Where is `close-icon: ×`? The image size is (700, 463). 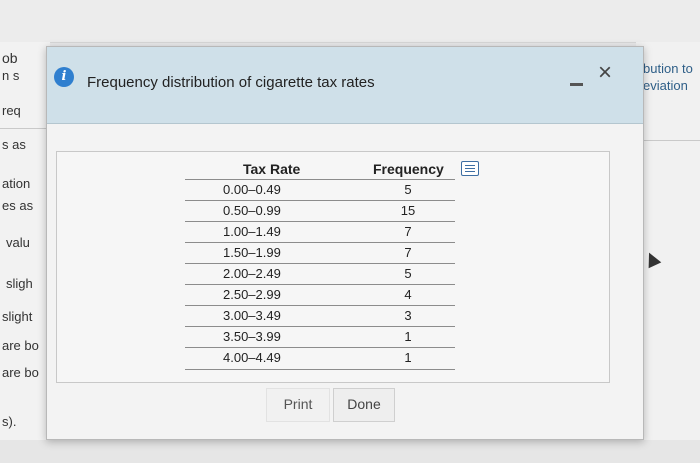
close-icon: × is located at coordinates (605, 73).